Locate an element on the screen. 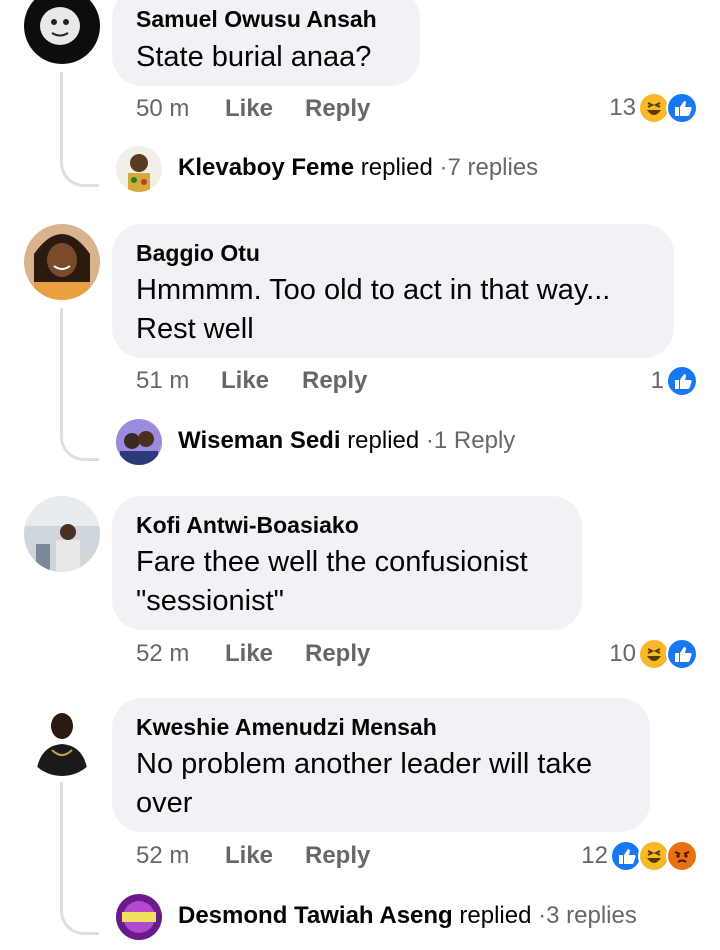  reaction-count: 12 is located at coordinates (594, 855).